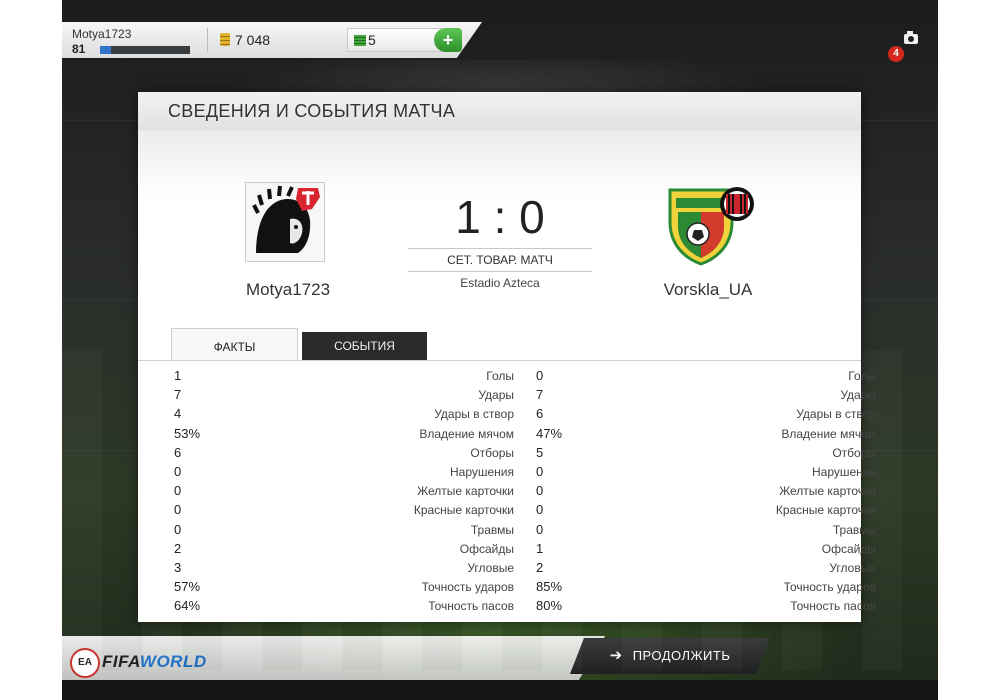  Describe the element at coordinates (105, 50) in the screenshot. I see `xp-progress-fill` at that location.